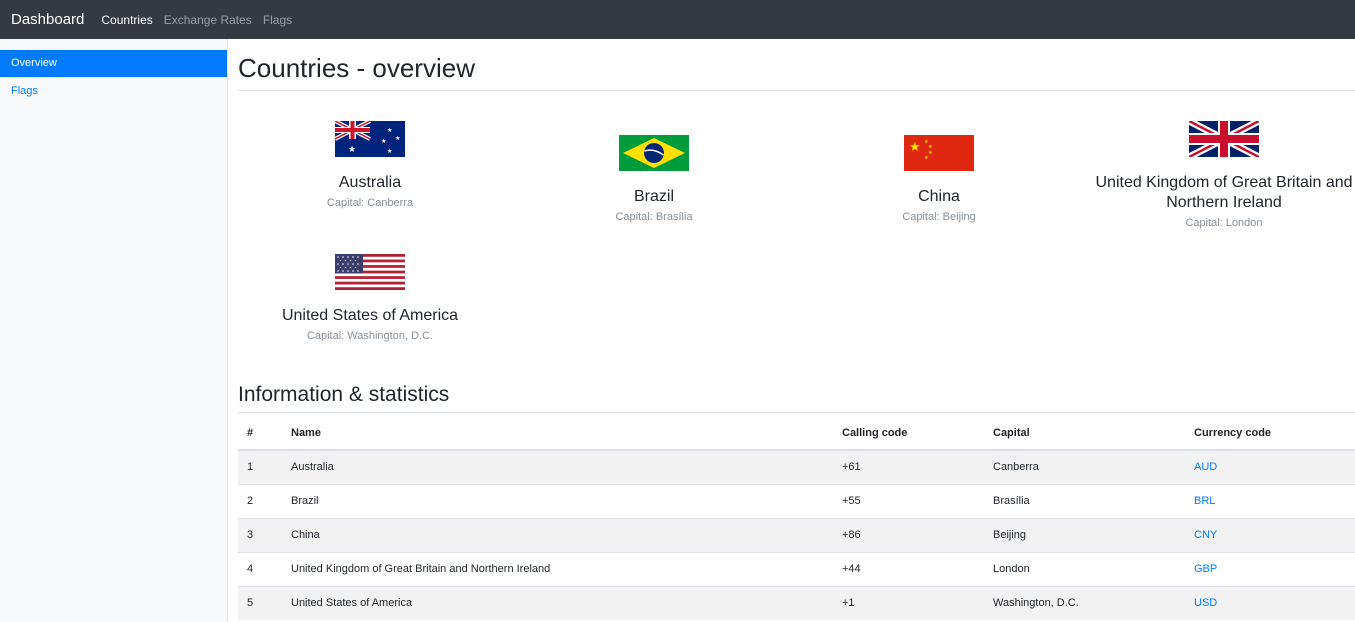 The height and width of the screenshot is (622, 1355). I want to click on top-nav: Countries Exchange Rates Flags, so click(196, 20).